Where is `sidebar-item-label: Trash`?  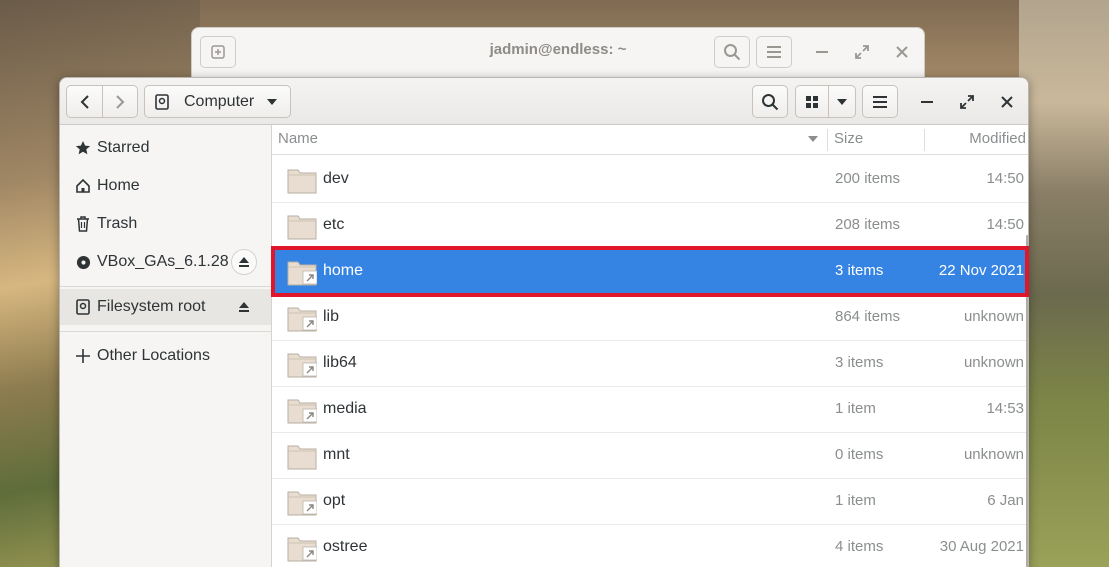
sidebar-item-label: Trash is located at coordinates (117, 223).